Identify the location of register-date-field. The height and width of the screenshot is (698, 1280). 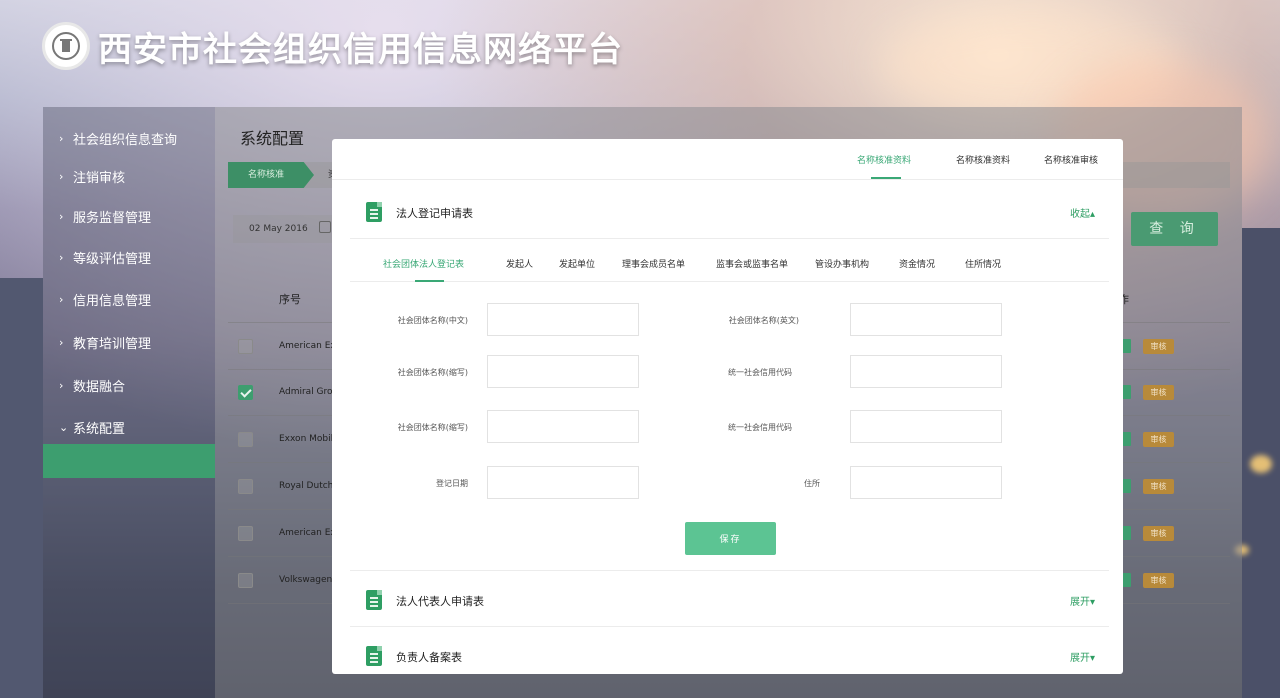
(563, 482).